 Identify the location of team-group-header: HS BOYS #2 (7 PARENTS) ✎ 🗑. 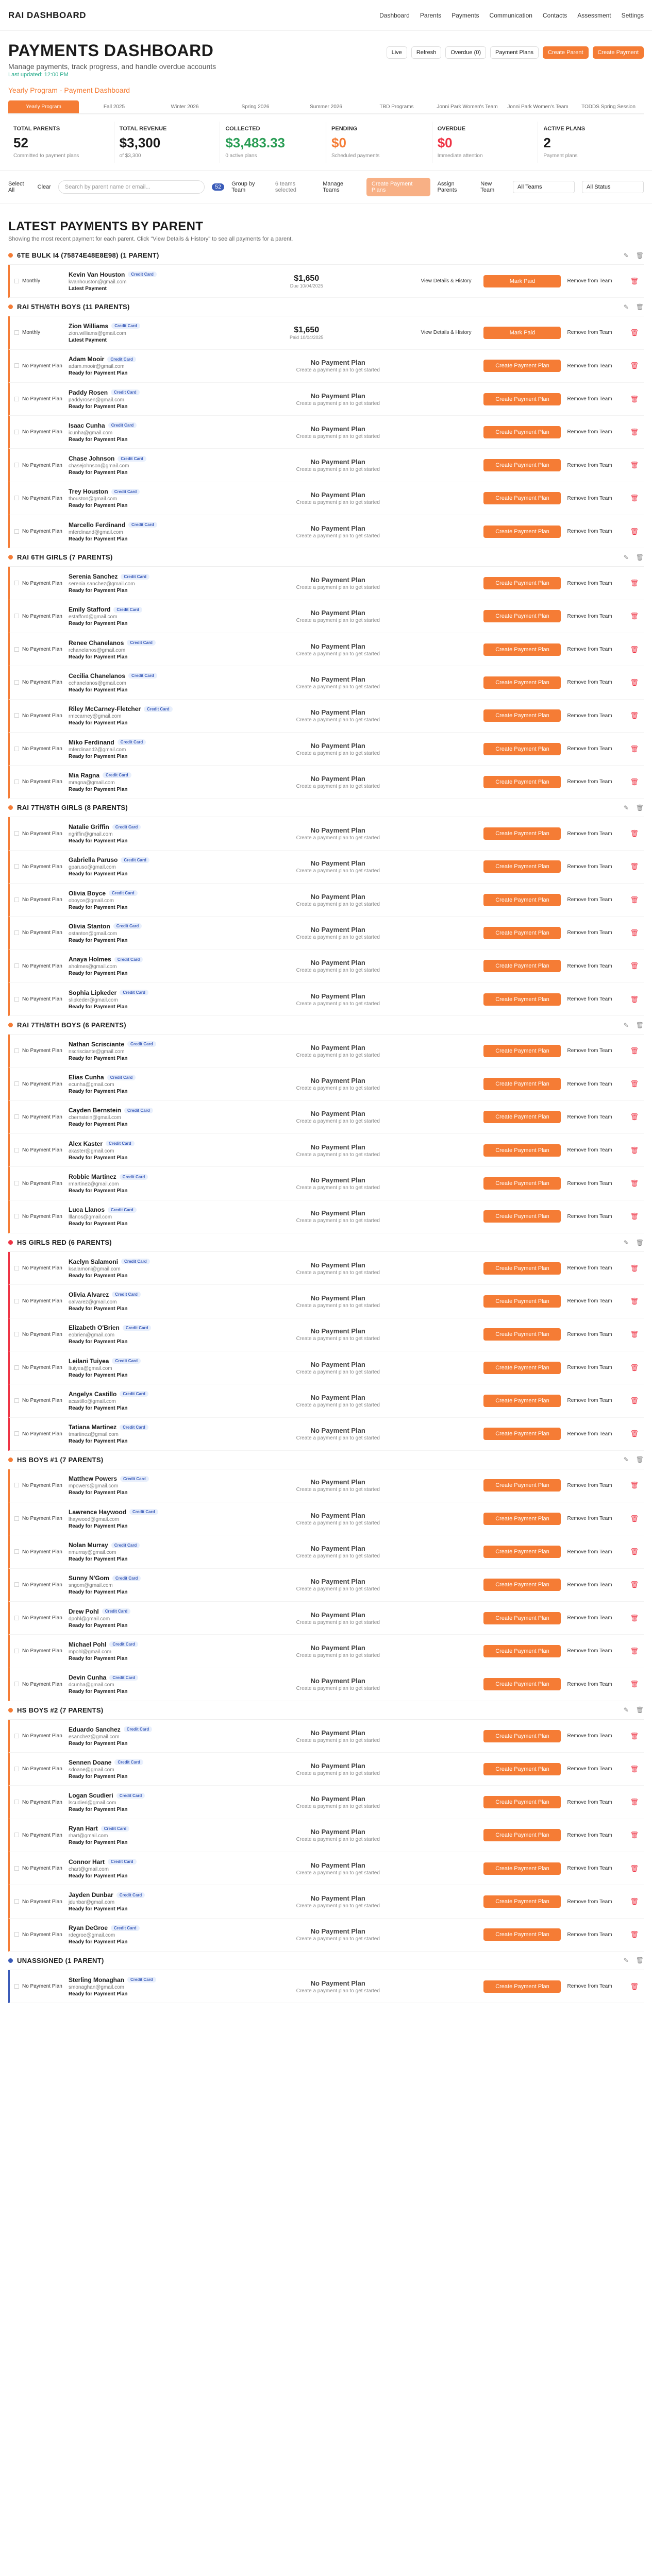
(326, 1710).